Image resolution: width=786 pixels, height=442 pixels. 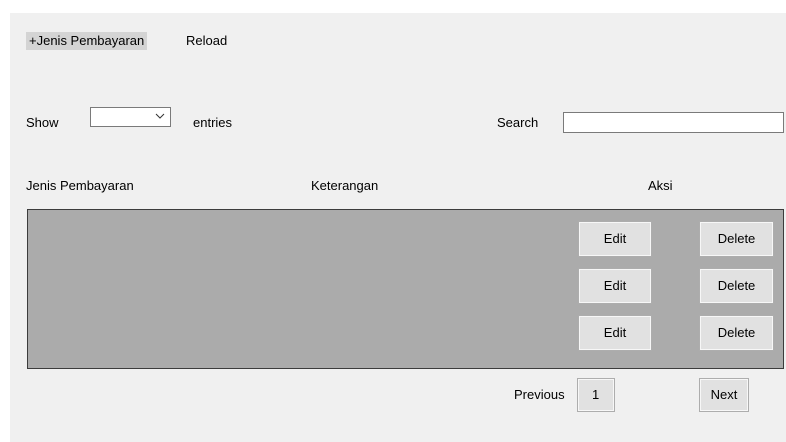 What do you see at coordinates (596, 395) in the screenshot?
I see `page-number-button: 1` at bounding box center [596, 395].